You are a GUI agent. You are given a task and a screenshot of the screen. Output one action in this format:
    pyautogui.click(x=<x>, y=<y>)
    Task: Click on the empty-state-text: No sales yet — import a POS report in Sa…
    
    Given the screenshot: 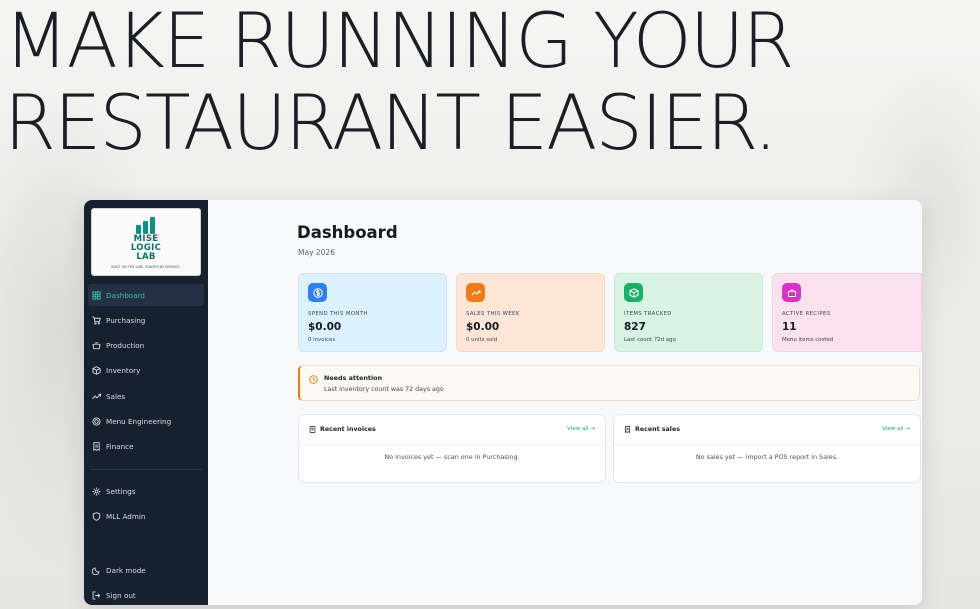 What is the action you would take?
    pyautogui.click(x=767, y=457)
    